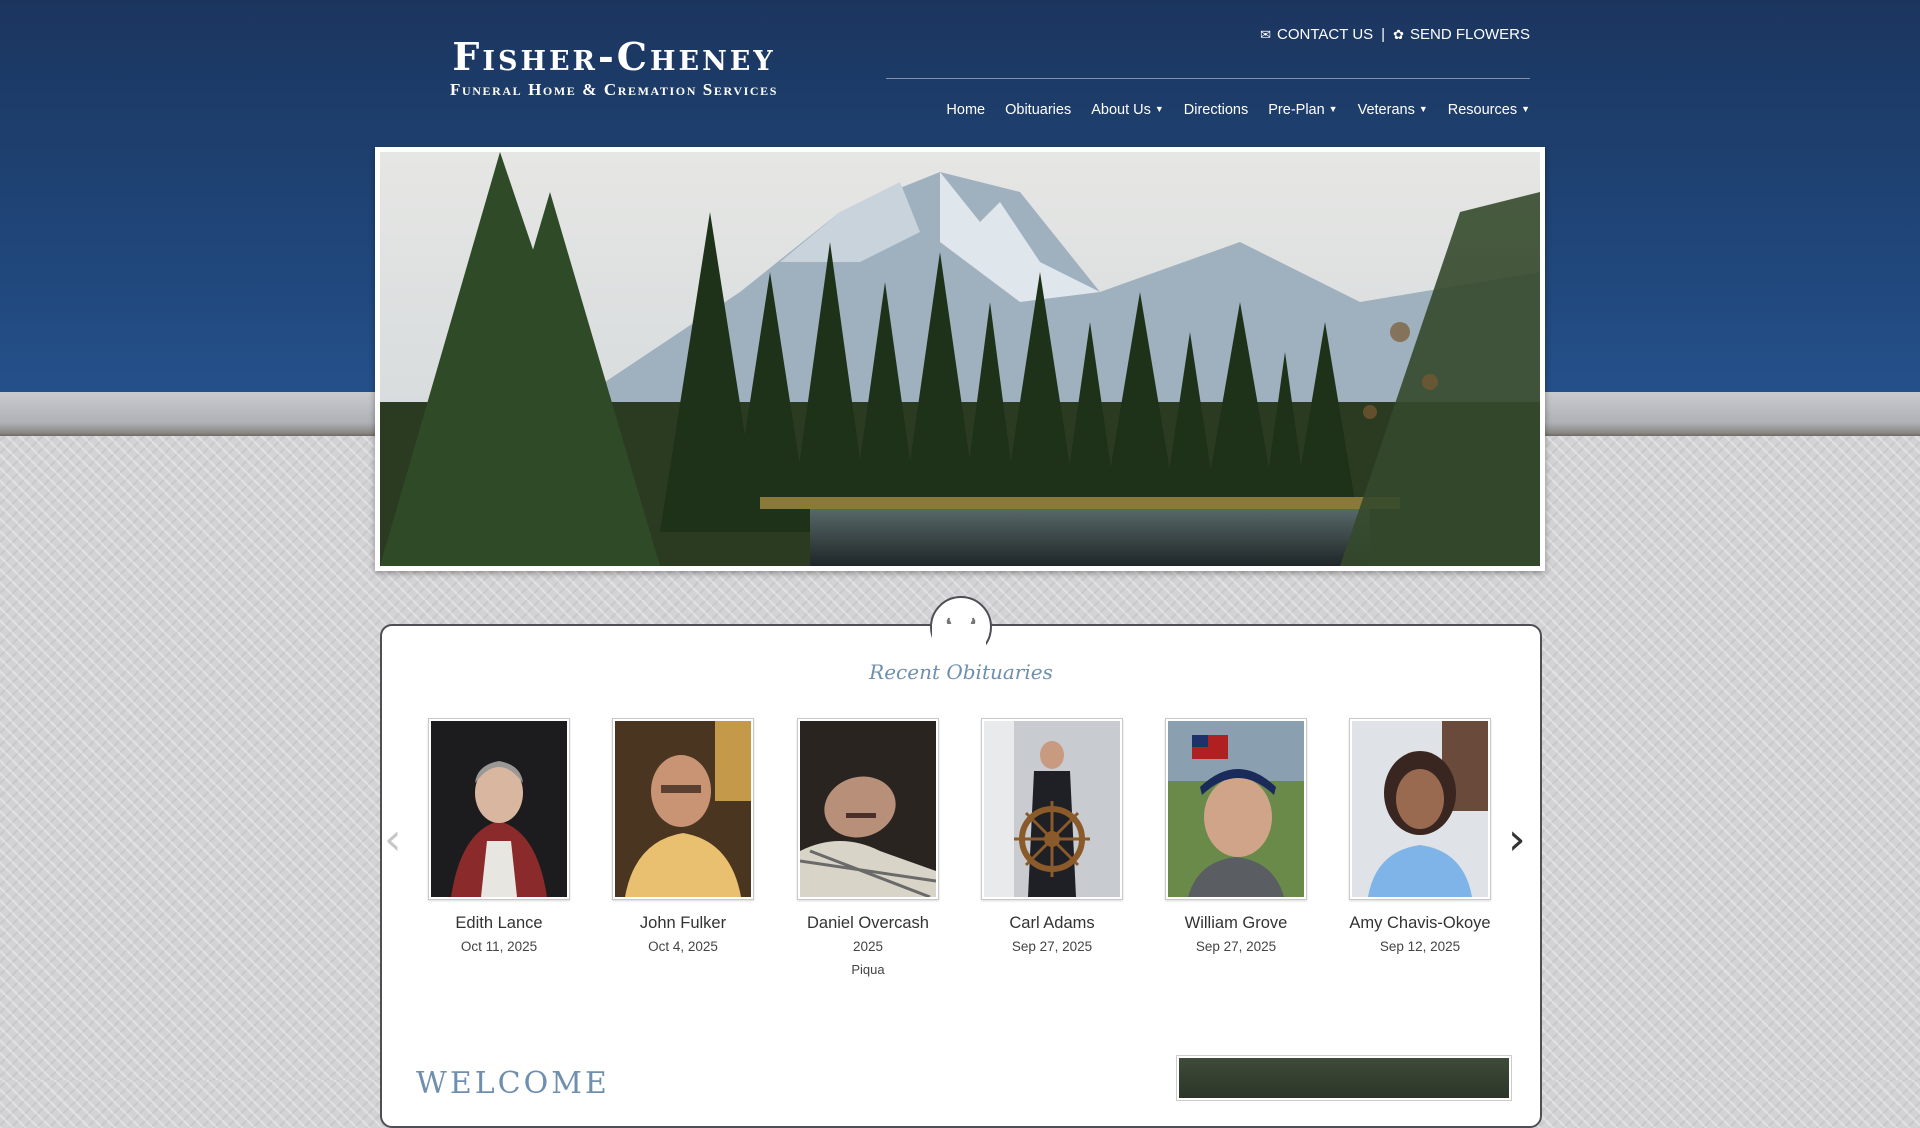 This screenshot has width=1920, height=1128. I want to click on obituary-name: Amy Chavis-Okoye, so click(1420, 923).